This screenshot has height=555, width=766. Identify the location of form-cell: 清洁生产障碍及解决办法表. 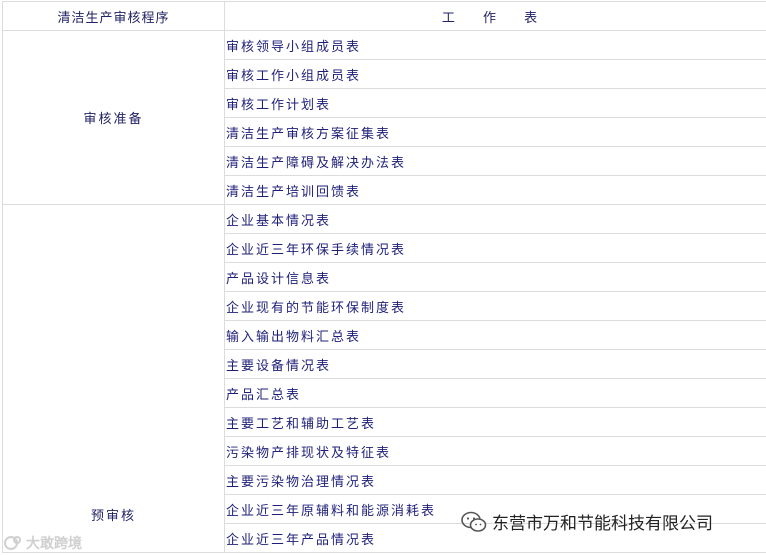
(495, 161).